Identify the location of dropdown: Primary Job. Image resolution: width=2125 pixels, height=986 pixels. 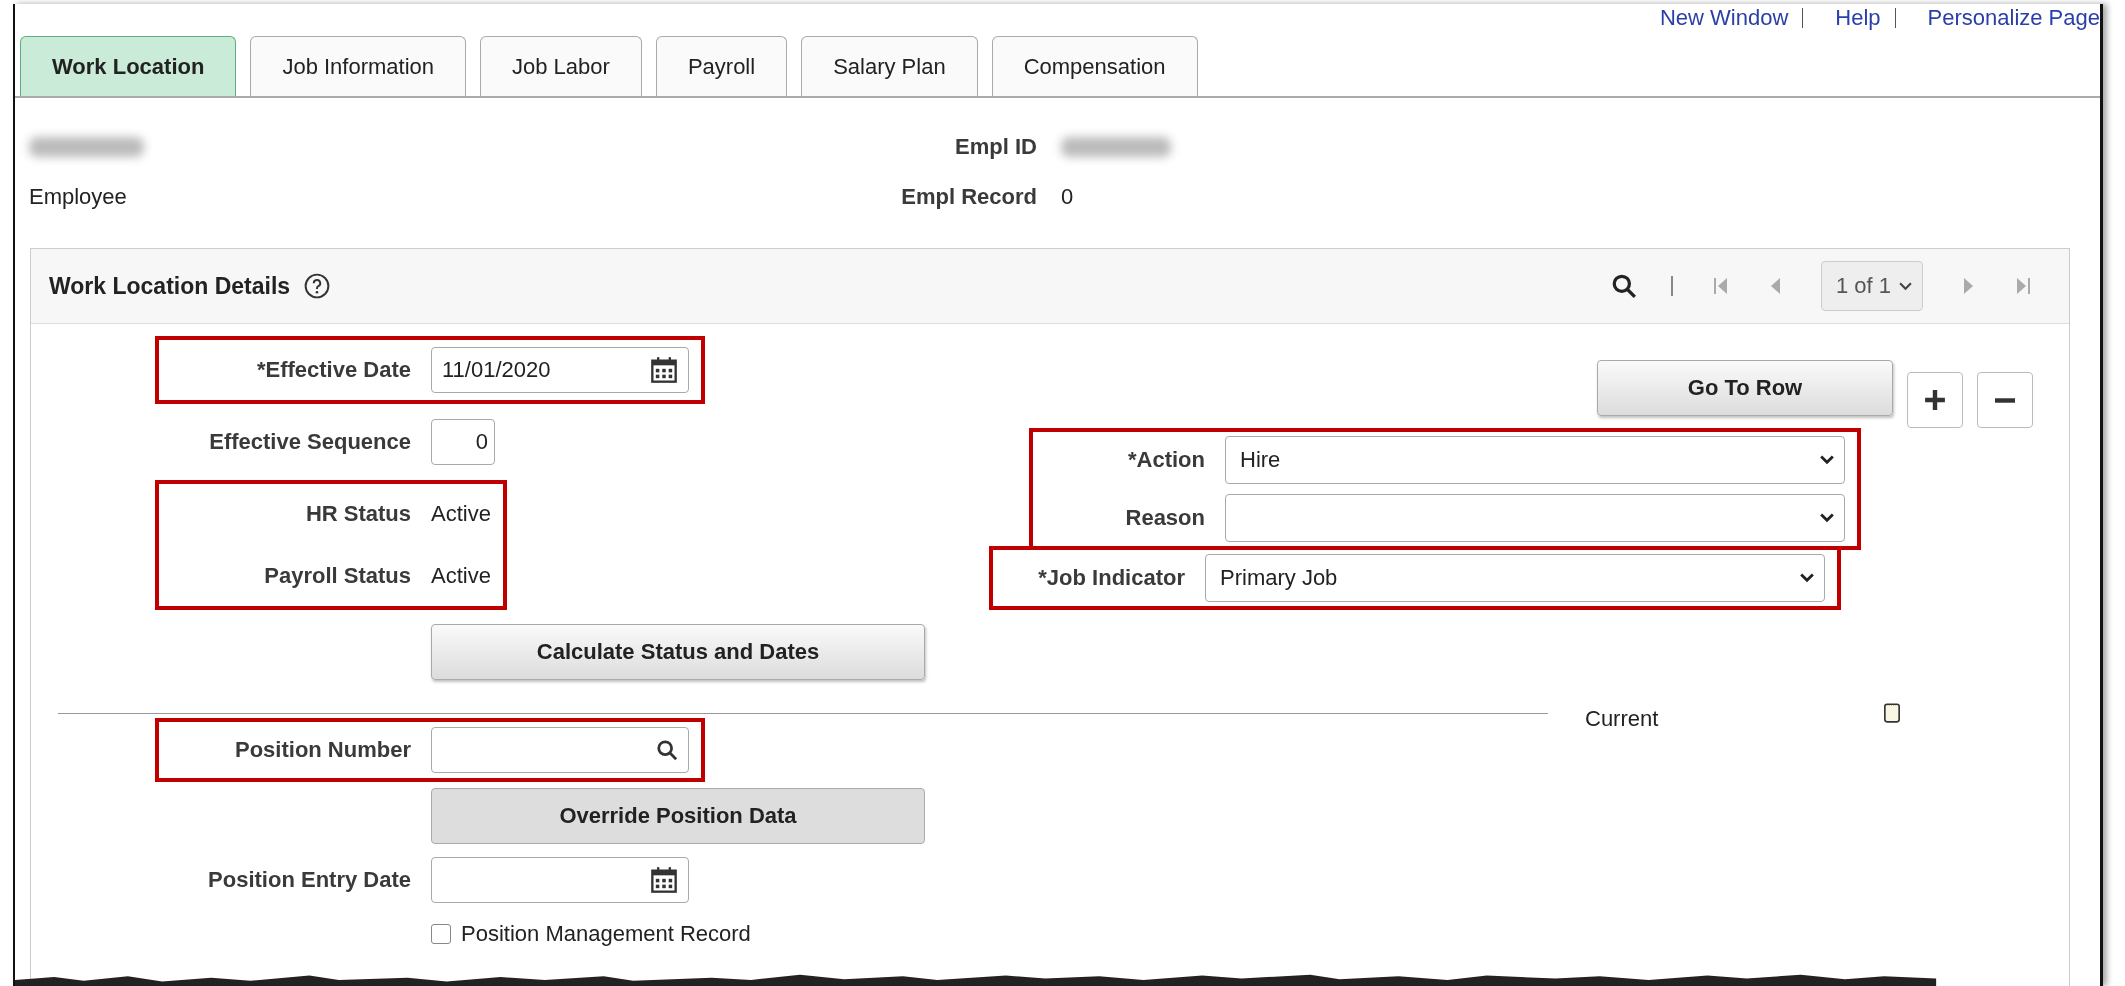
(1515, 578).